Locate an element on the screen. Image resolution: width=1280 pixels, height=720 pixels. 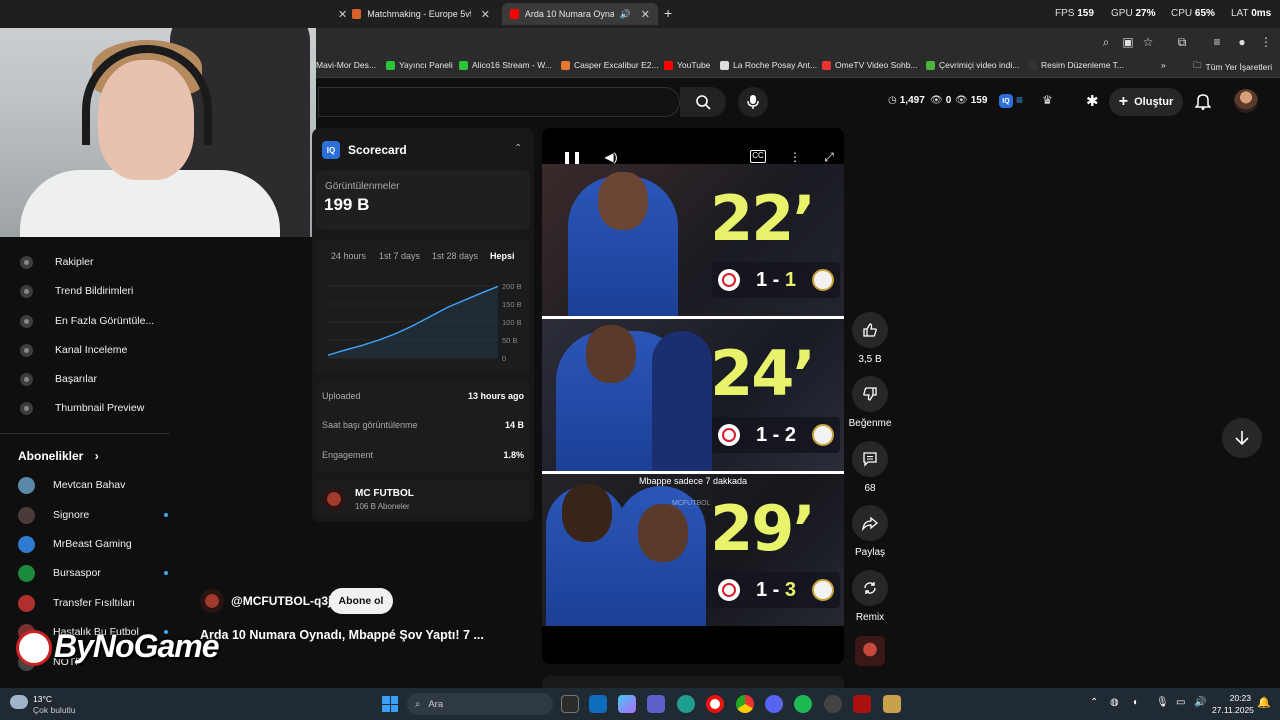
comments-button: 68 is located at coordinates (870, 467).